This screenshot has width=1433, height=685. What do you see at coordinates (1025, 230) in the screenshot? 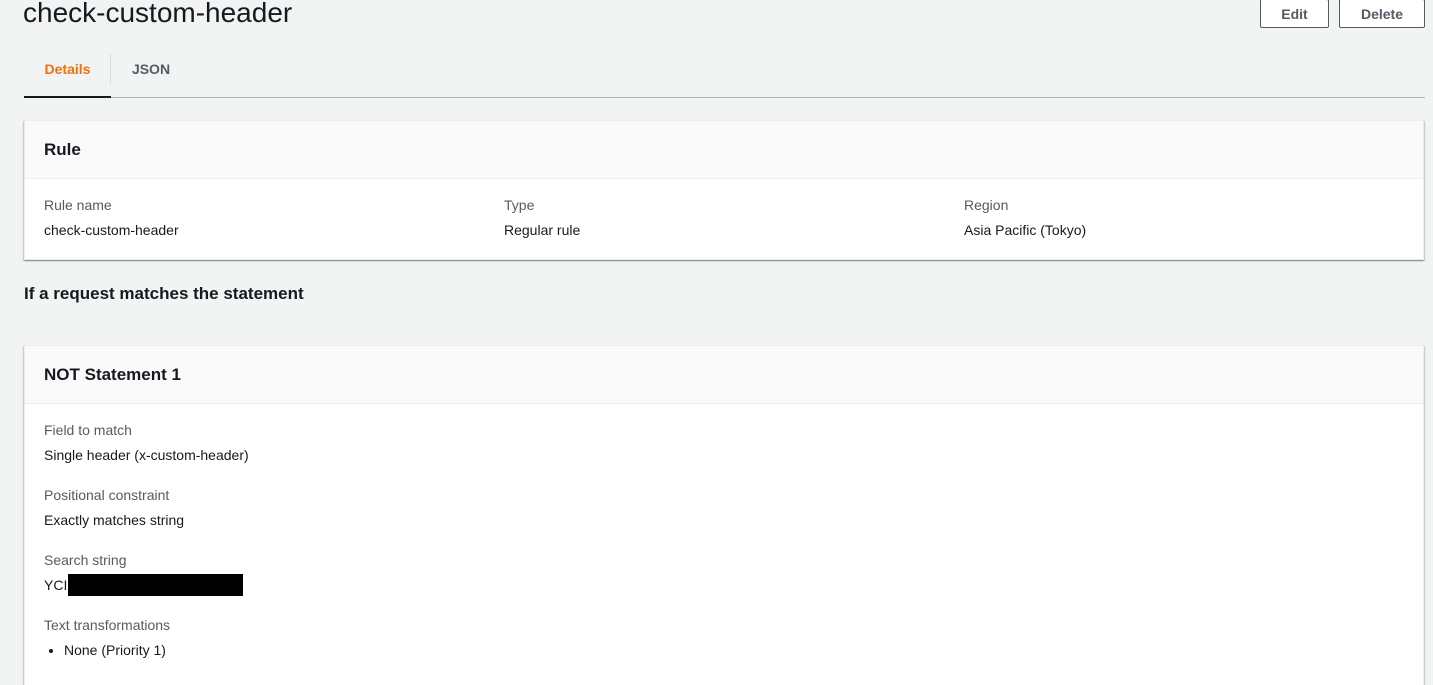
I see `rule-region-value: Asia Pacific (Tokyo)` at bounding box center [1025, 230].